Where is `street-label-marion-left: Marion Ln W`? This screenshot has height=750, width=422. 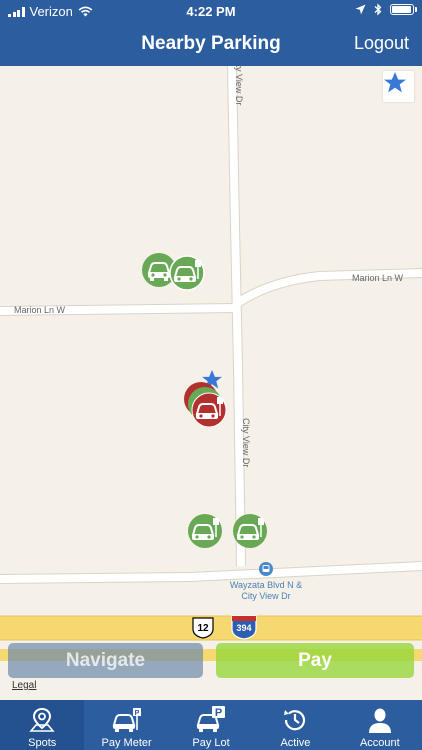 street-label-marion-left: Marion Ln W is located at coordinates (40, 310).